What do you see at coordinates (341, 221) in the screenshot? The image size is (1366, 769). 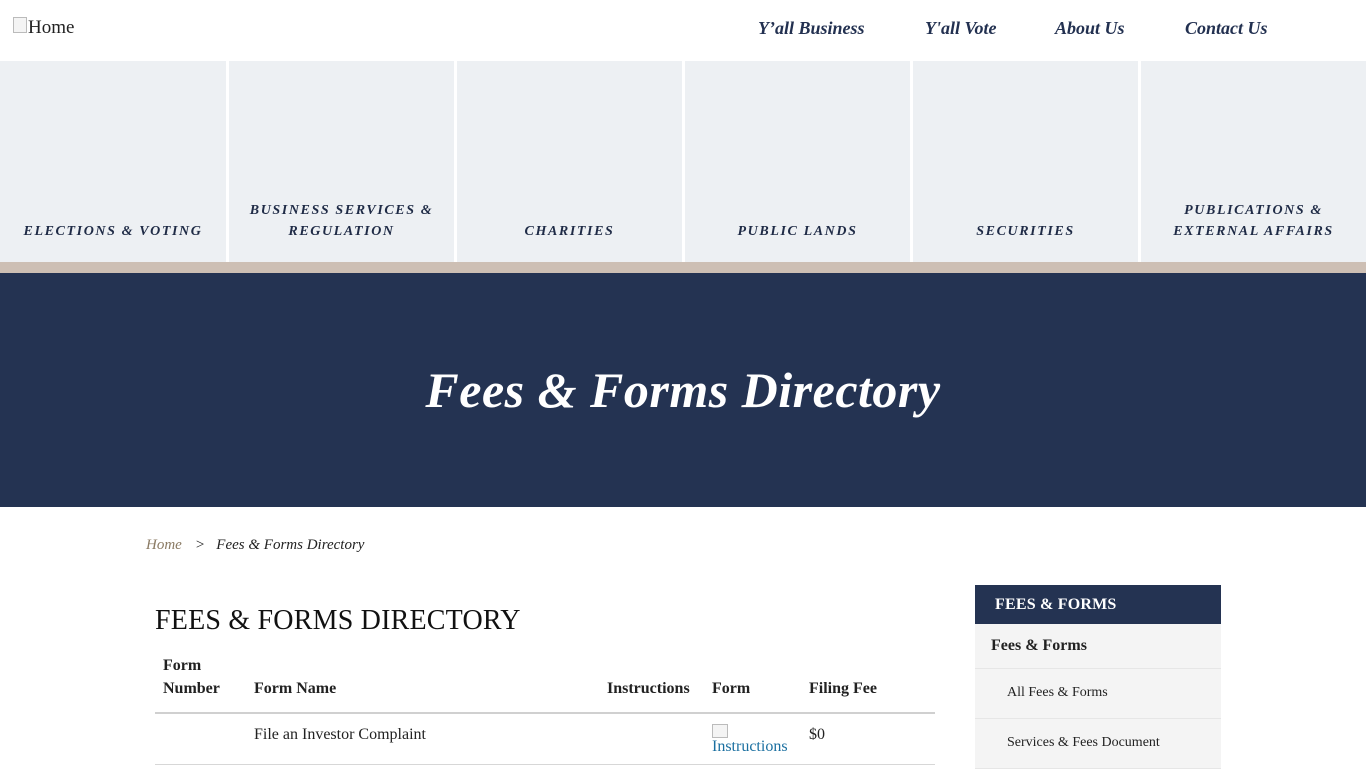 I see `tile-label: BUSINESS SERVICES & REGULATION` at bounding box center [341, 221].